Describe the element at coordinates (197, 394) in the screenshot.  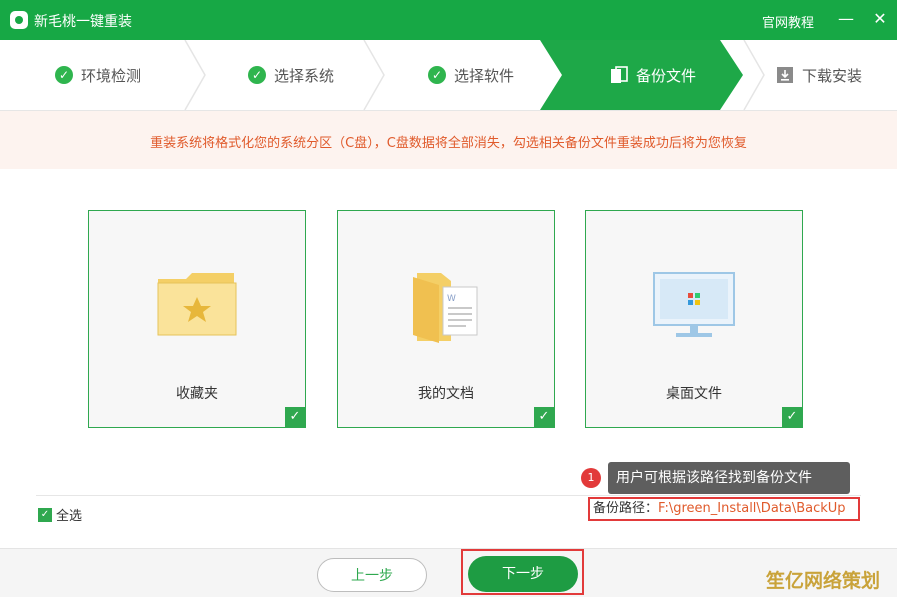
I see `card-label: 收藏夹` at that location.